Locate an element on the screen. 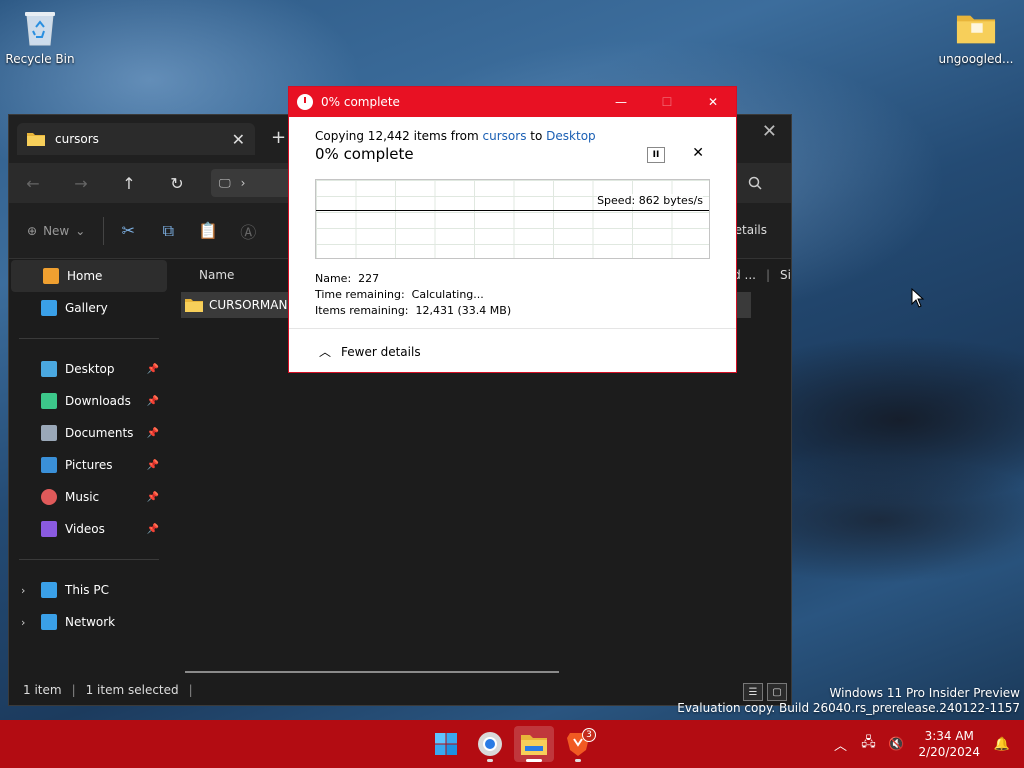  this-pc-icon is located at coordinates (49, 590).